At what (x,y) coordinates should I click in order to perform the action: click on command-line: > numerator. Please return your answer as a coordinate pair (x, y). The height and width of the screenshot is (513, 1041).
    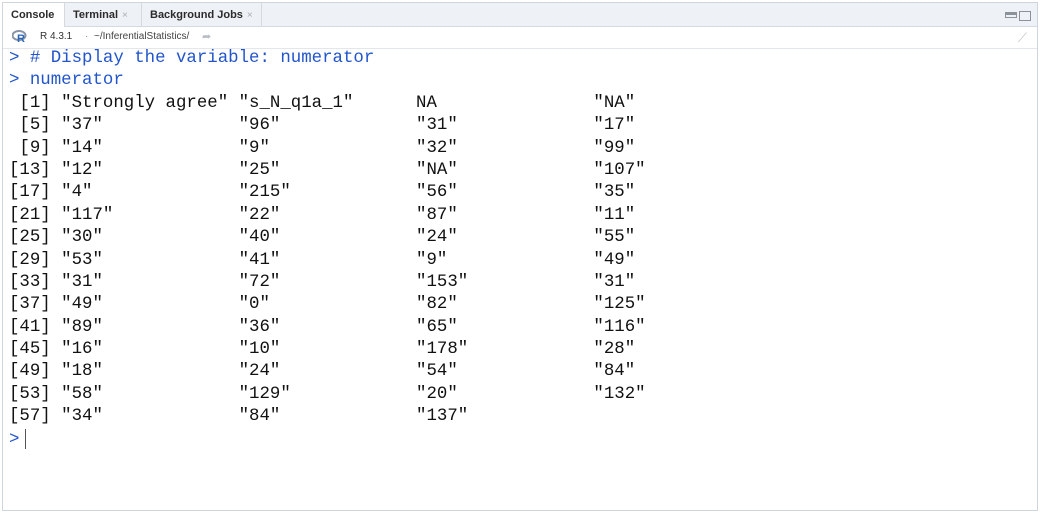
    Looking at the image, I should click on (327, 81).